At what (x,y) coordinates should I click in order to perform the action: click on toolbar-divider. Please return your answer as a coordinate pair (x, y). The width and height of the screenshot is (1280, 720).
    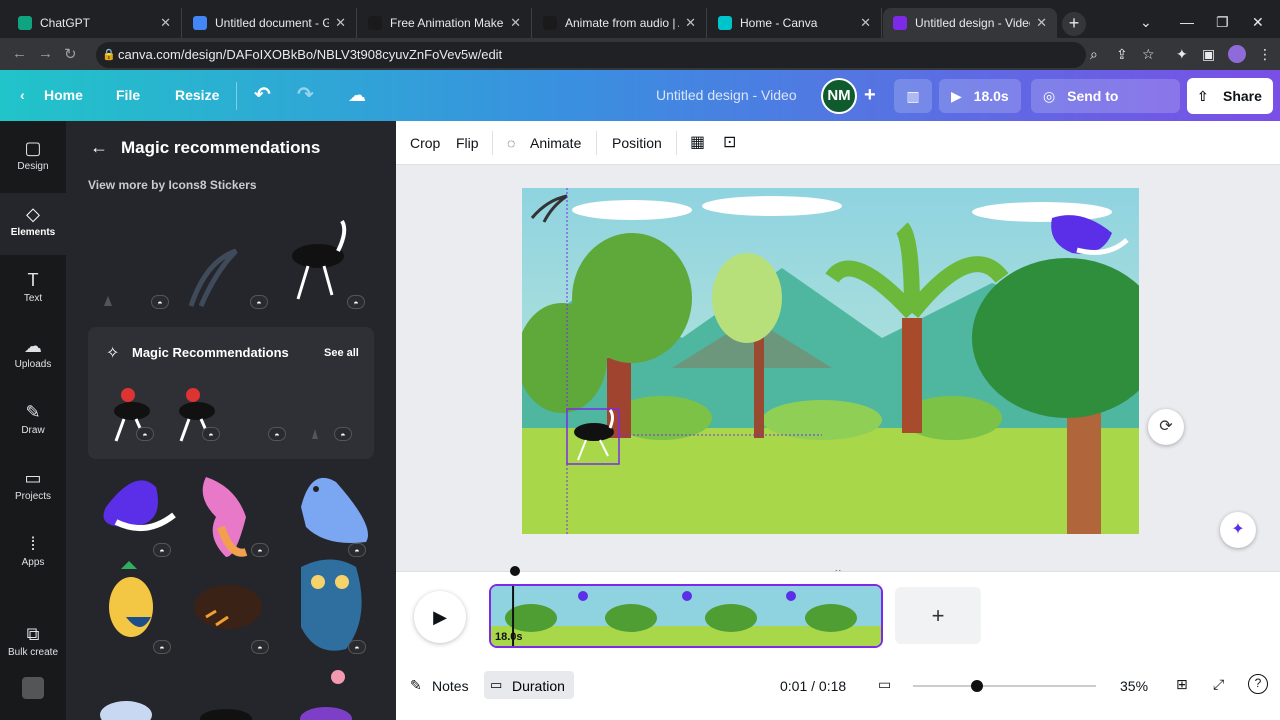
    Looking at the image, I should click on (676, 143).